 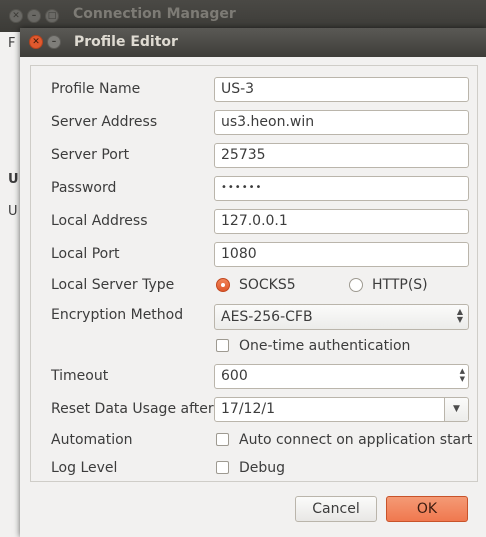 What do you see at coordinates (13, 211) in the screenshot?
I see `bg-list-fragment-2: U` at bounding box center [13, 211].